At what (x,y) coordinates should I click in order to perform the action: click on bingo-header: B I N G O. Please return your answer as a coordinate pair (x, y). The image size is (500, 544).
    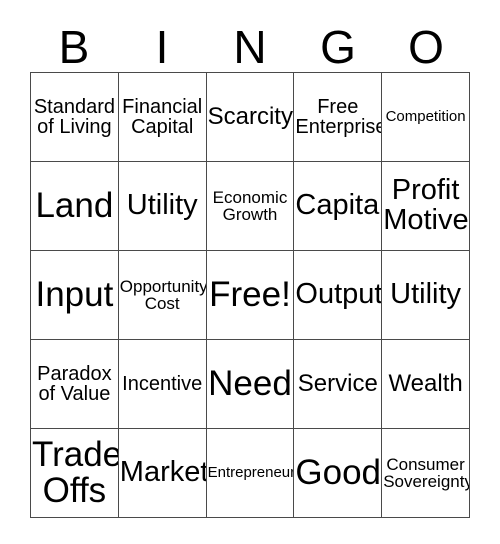
    Looking at the image, I should click on (250, 43).